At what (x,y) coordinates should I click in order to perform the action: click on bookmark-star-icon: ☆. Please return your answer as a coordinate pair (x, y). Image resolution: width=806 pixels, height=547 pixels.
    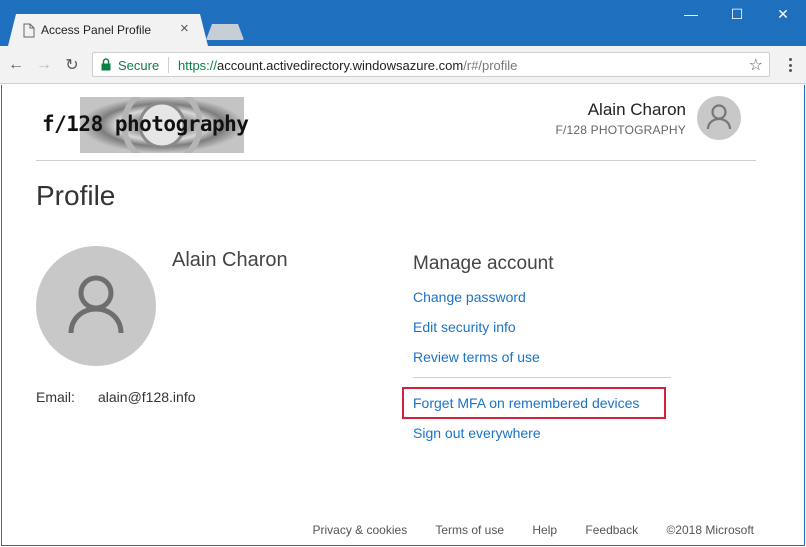
    Looking at the image, I should click on (756, 65).